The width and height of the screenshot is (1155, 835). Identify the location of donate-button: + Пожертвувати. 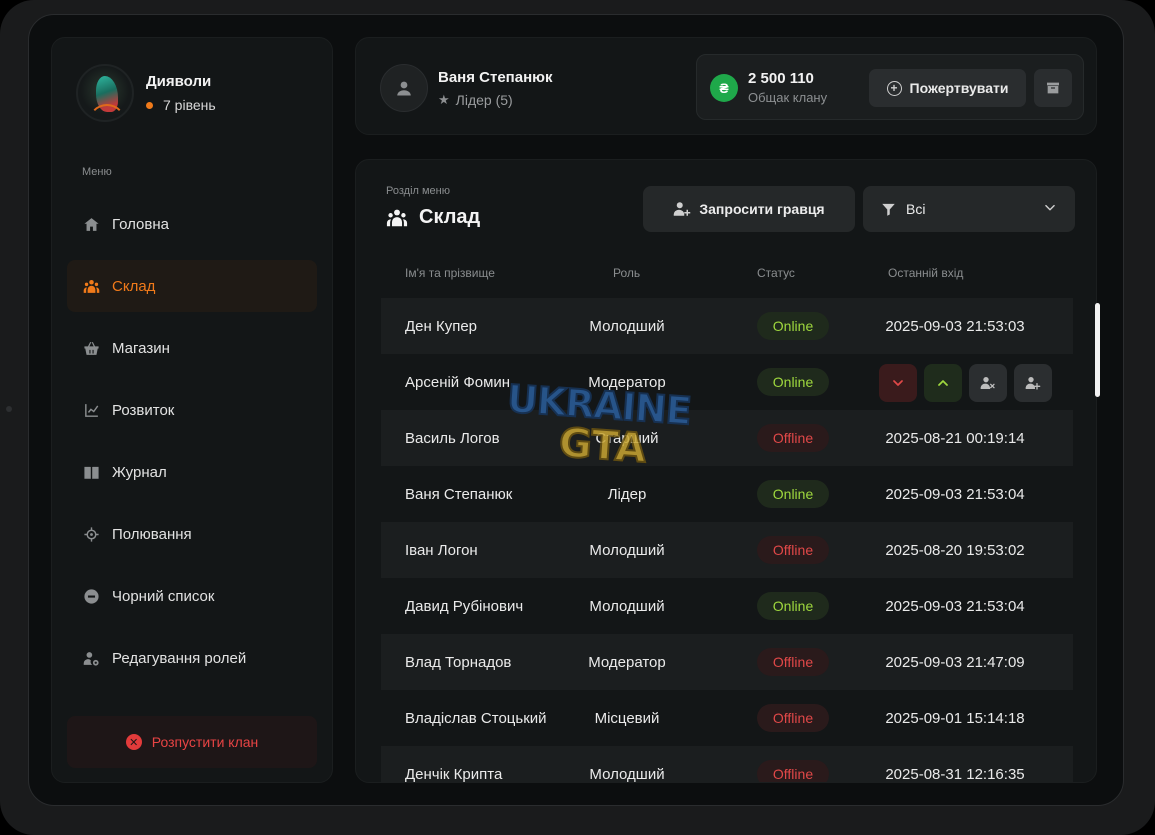
(947, 88).